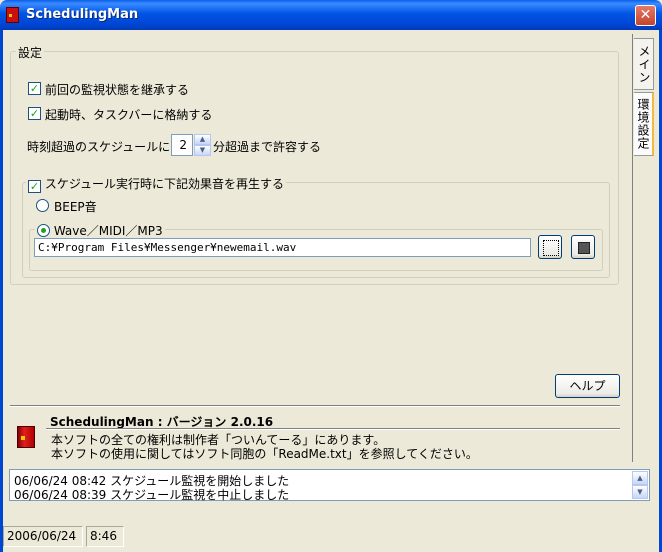 The width and height of the screenshot is (662, 552). I want to click on status-bar: 2006/06/24 8:46, so click(331, 536).